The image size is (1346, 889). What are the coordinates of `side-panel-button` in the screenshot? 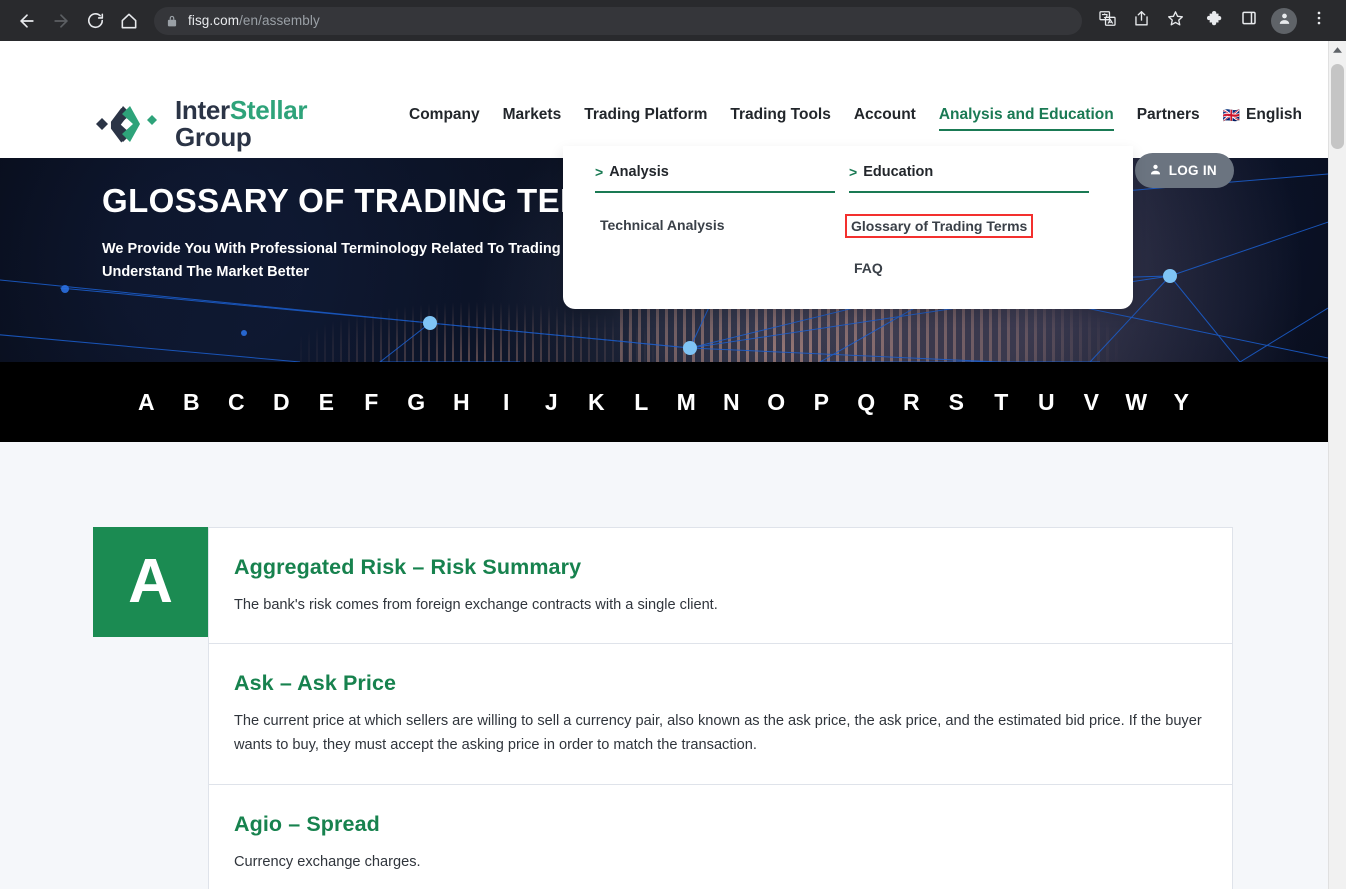 It's located at (1249, 21).